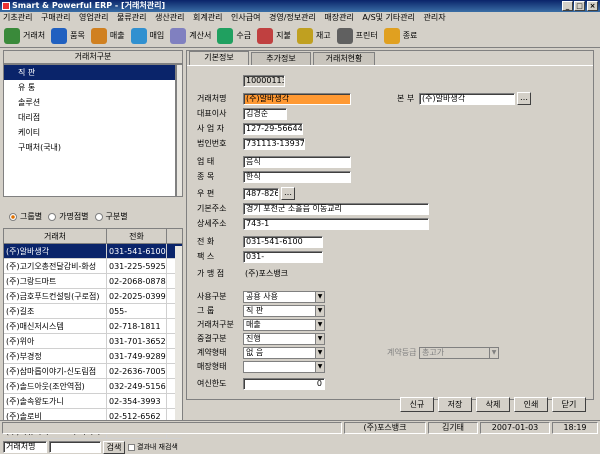  Describe the element at coordinates (55, 356) in the screenshot. I see `client-name-cell: (주)부경정` at that location.